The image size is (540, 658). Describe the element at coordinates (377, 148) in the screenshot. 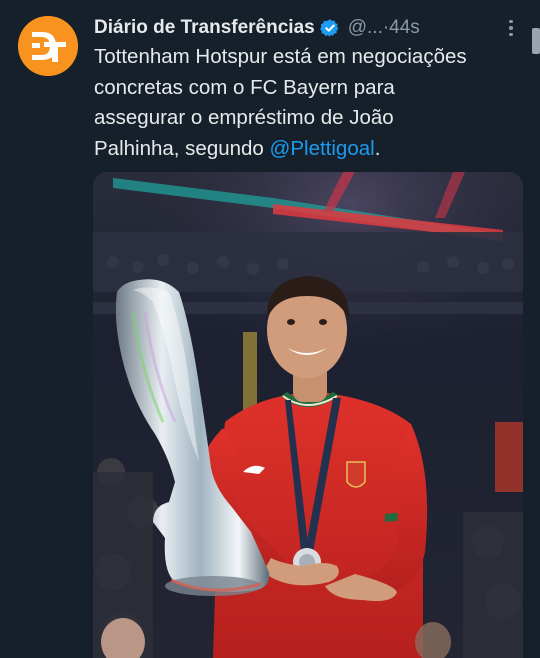

I see `tweet-text-end: .` at that location.